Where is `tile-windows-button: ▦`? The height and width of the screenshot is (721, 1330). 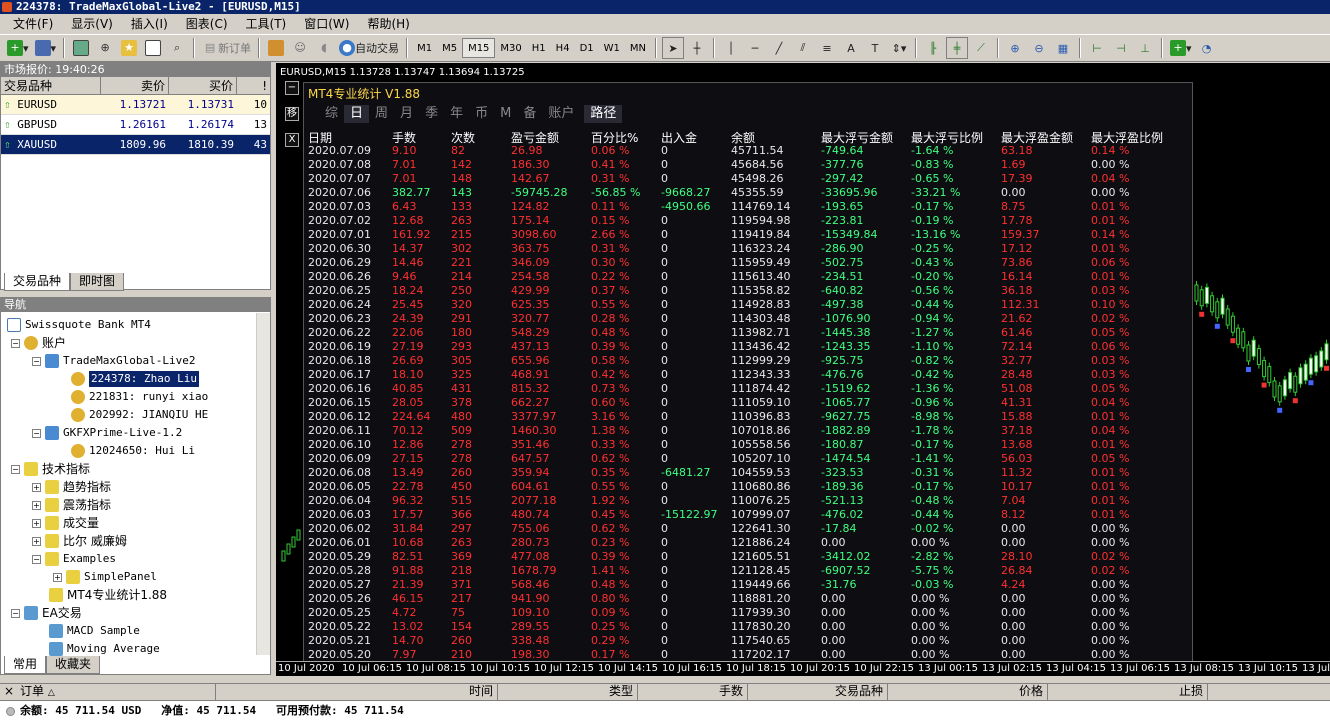
tile-windows-button: ▦ is located at coordinates (1063, 48).